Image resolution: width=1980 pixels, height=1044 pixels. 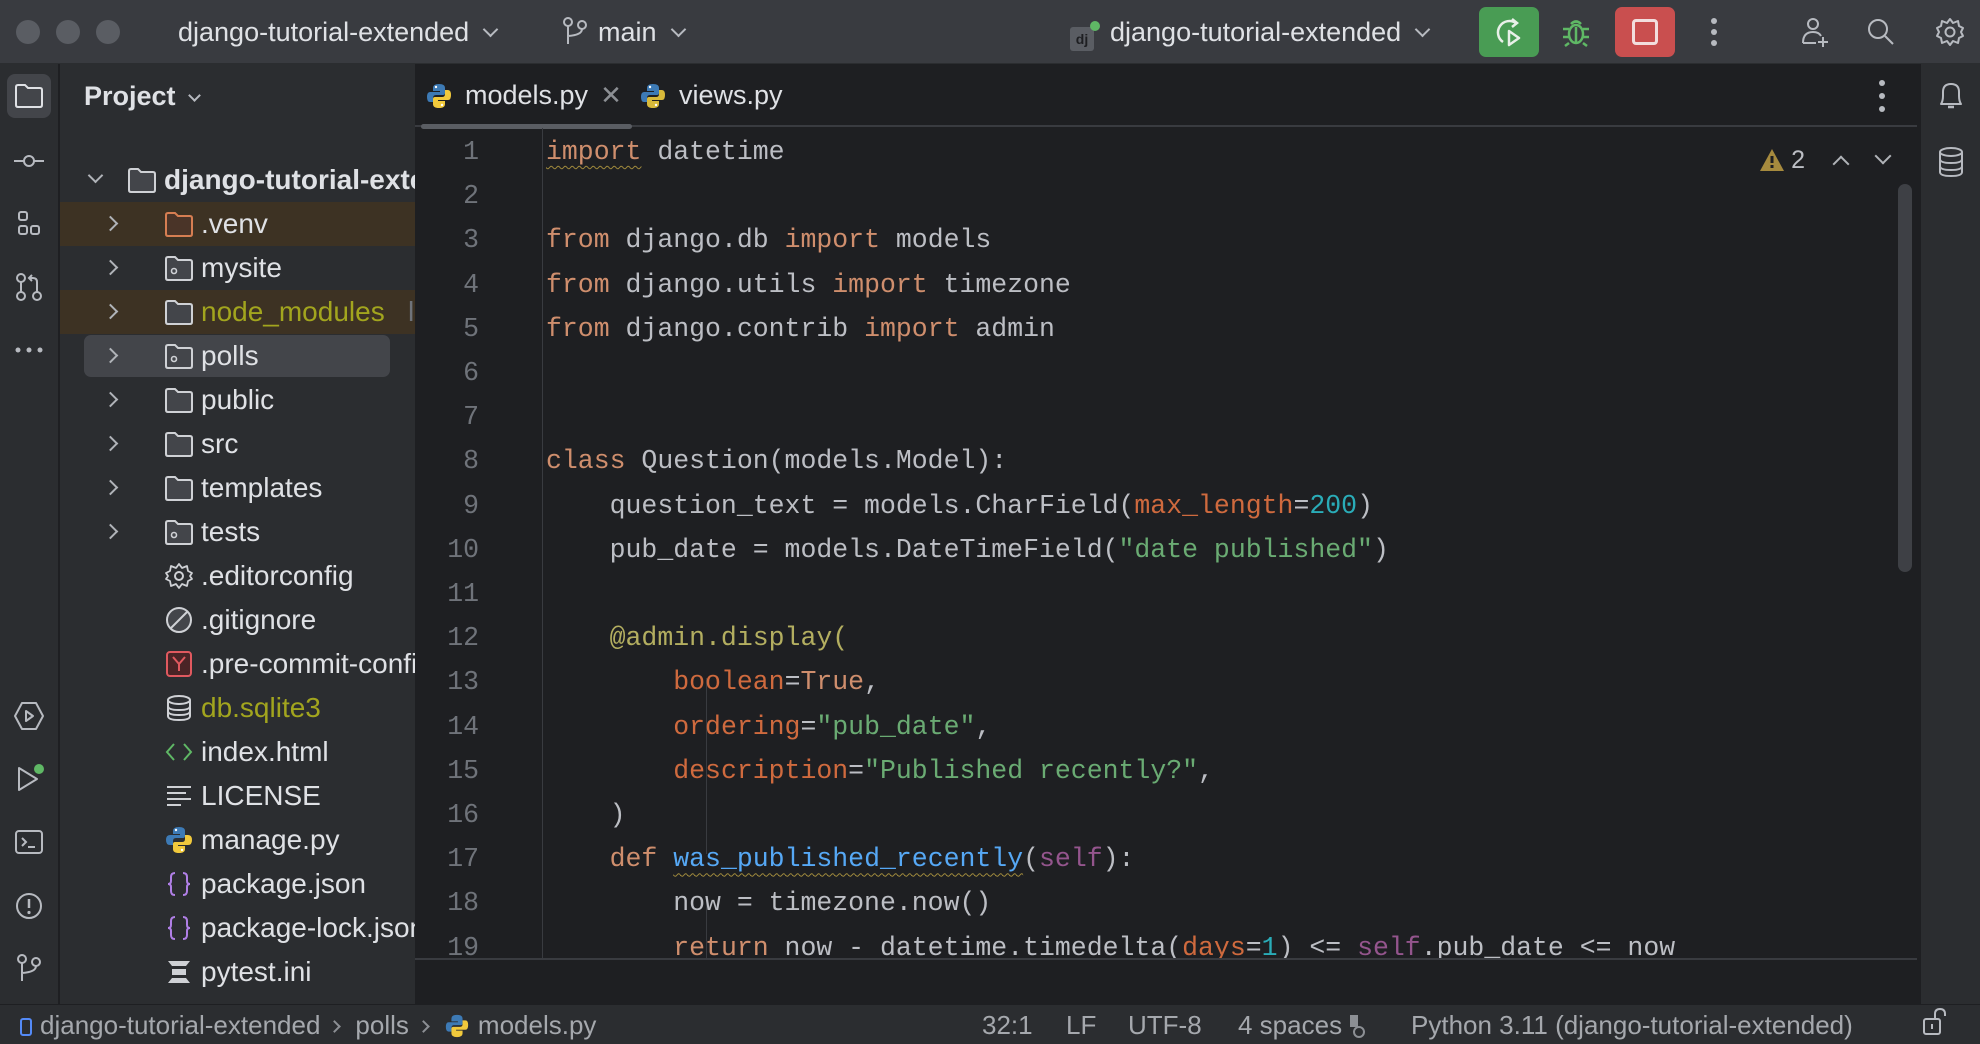 What do you see at coordinates (816, 461) in the screenshot?
I see `code-token: Question(models.Model):` at bounding box center [816, 461].